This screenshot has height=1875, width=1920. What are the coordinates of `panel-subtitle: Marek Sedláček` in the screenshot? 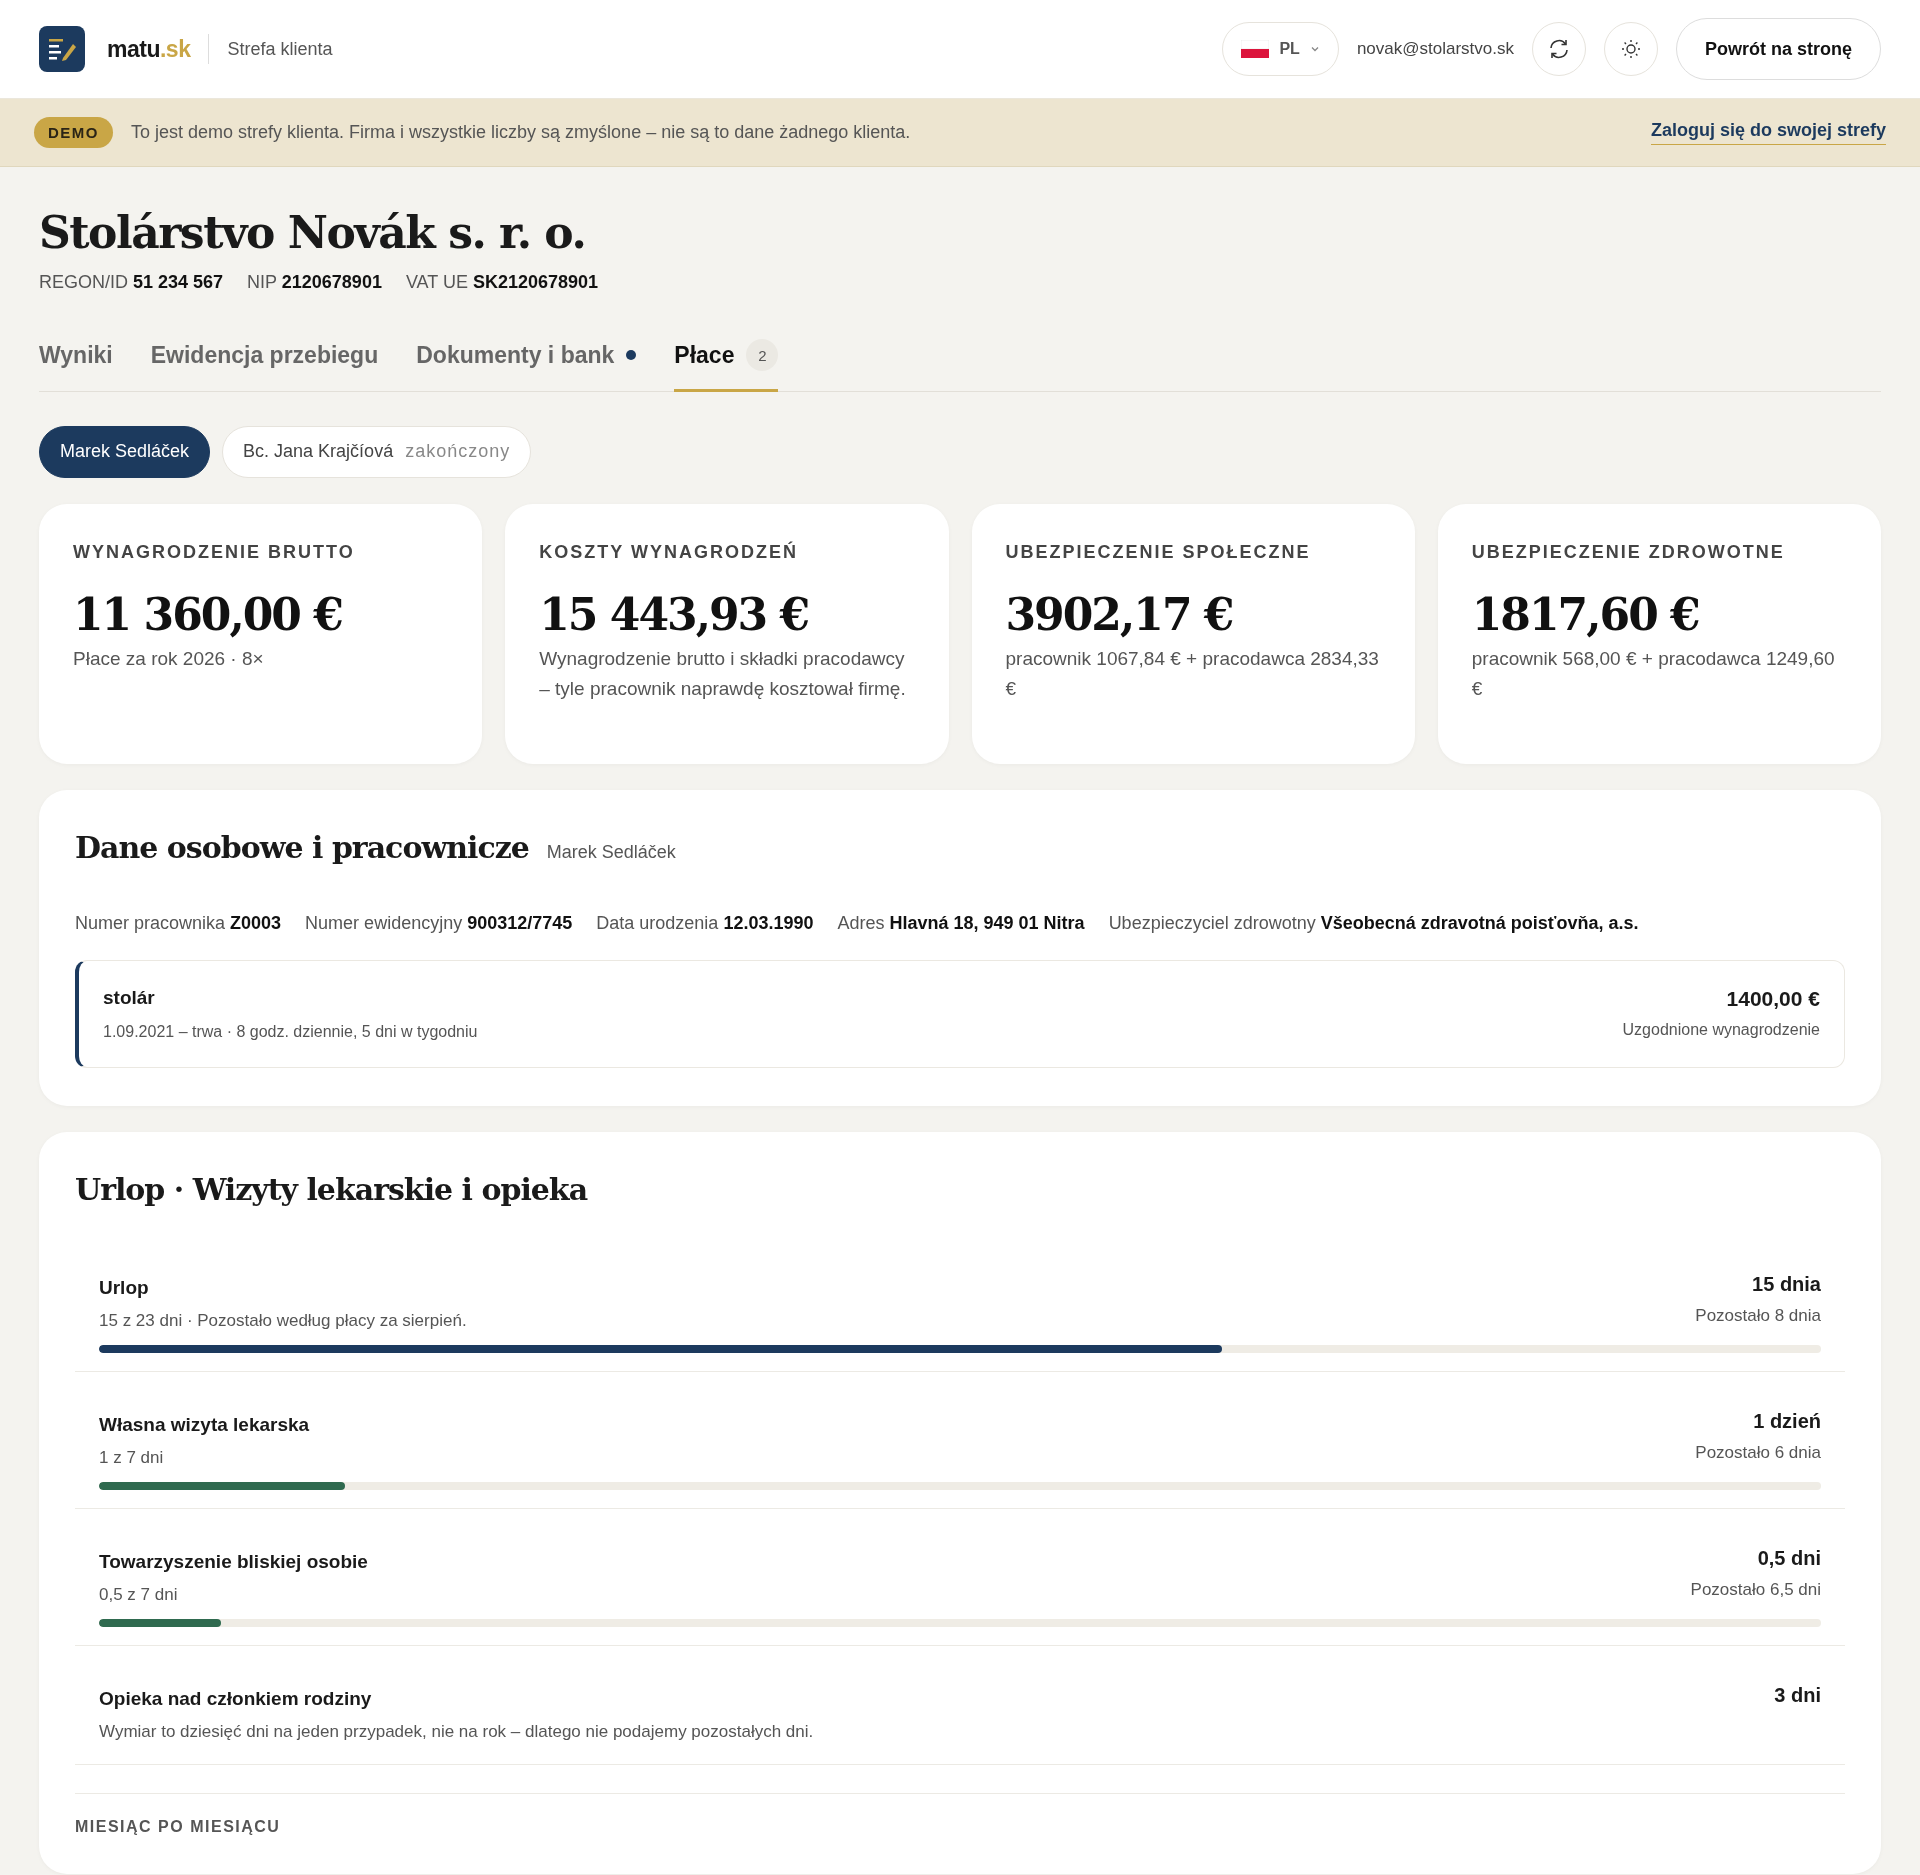 It's located at (611, 852).